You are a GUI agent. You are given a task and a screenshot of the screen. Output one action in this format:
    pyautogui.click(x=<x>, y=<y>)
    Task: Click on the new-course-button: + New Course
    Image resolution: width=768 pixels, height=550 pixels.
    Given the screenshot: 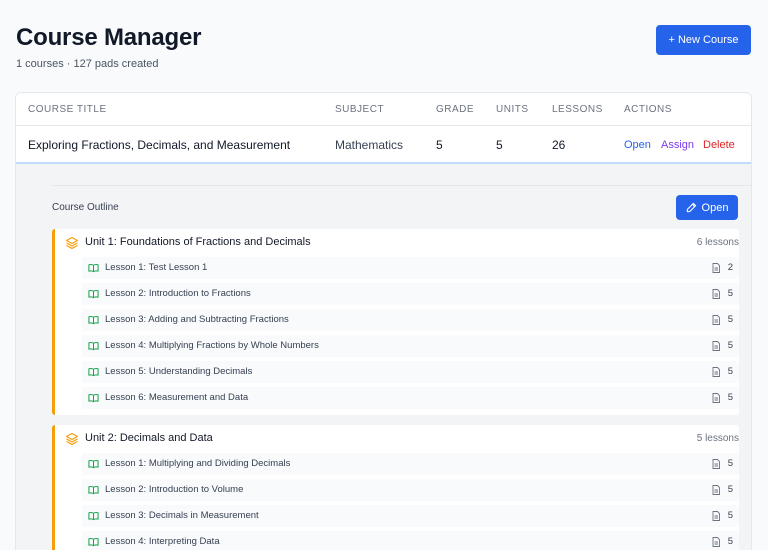 What is the action you would take?
    pyautogui.click(x=703, y=40)
    